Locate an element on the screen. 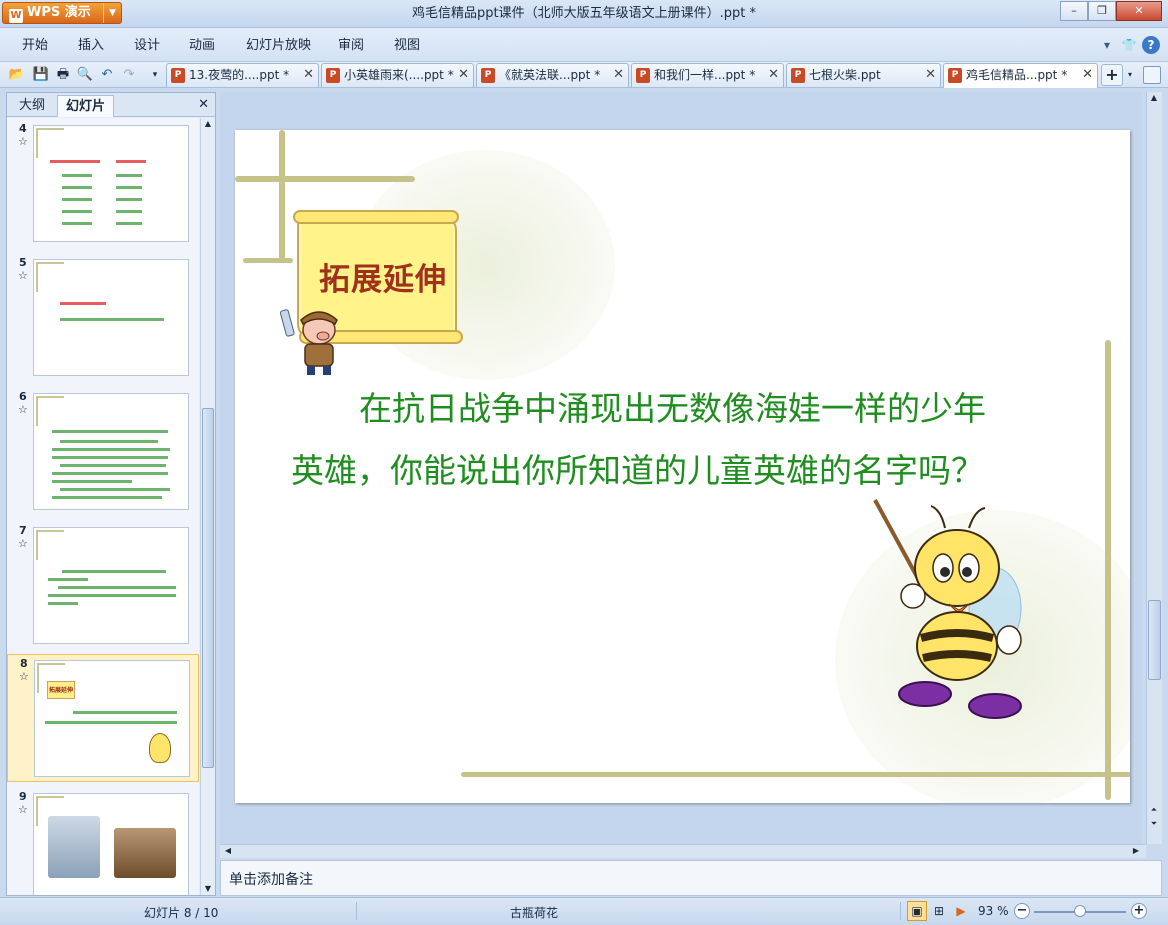 This screenshot has height=925, width=1168. slide-thumbnail-row: 4 ☆ is located at coordinates (103, 184).